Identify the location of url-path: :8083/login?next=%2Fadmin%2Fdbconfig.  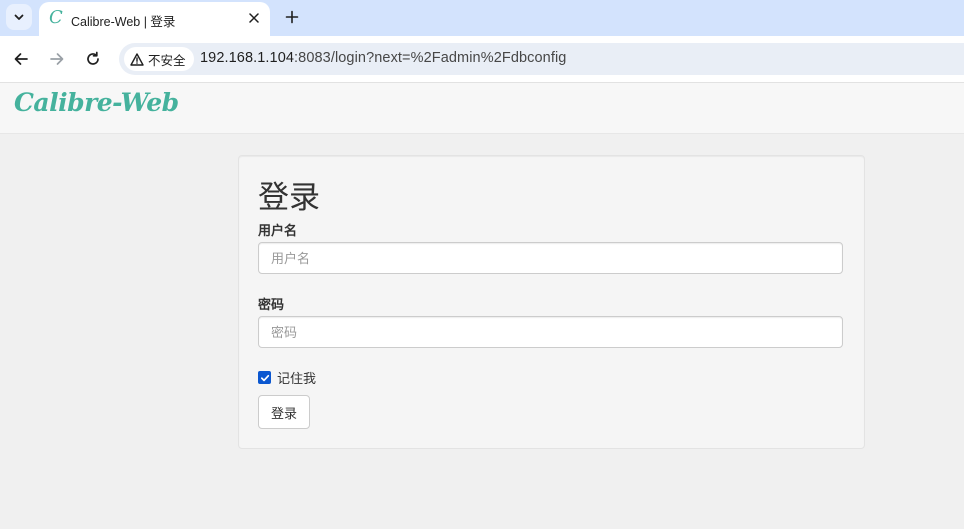
(430, 58).